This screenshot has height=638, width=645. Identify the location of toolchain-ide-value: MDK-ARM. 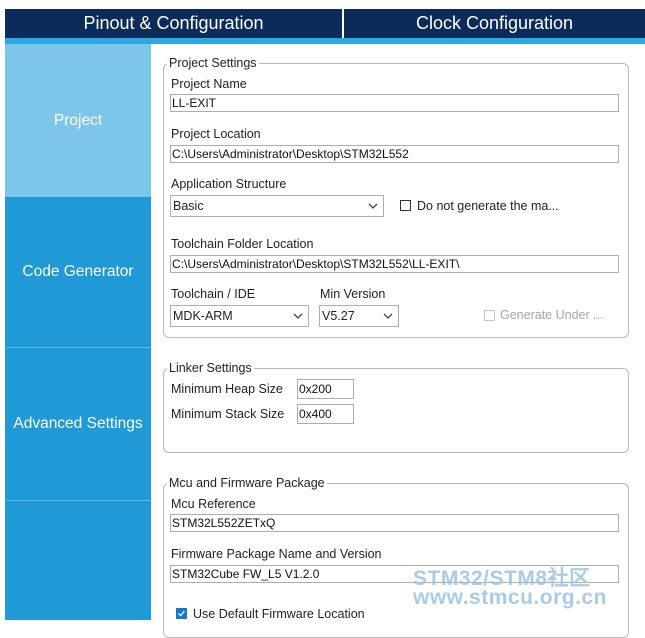
(203, 316).